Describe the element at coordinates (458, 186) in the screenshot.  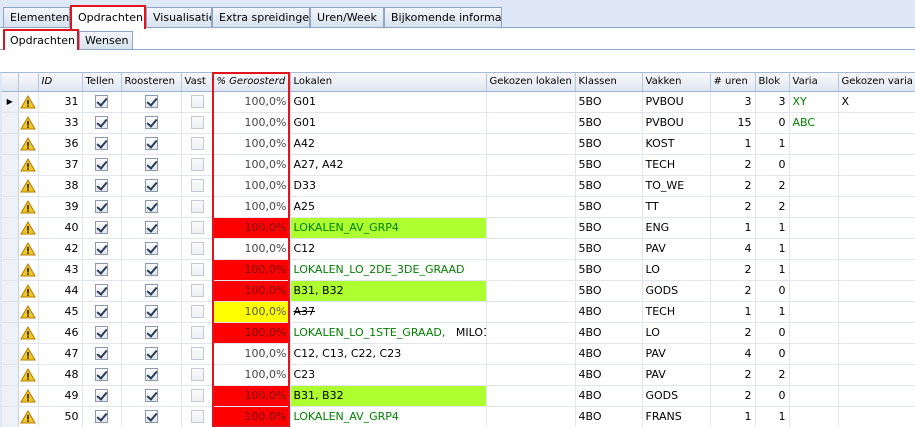
I see `table-row: 38 100,0% D33 5BO TO_WE 2 2` at that location.